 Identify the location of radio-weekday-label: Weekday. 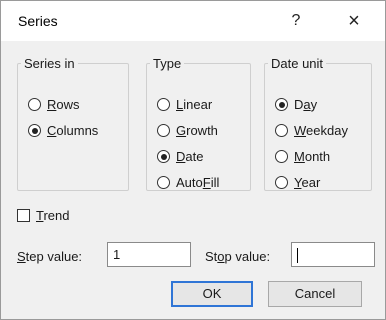
(321, 130).